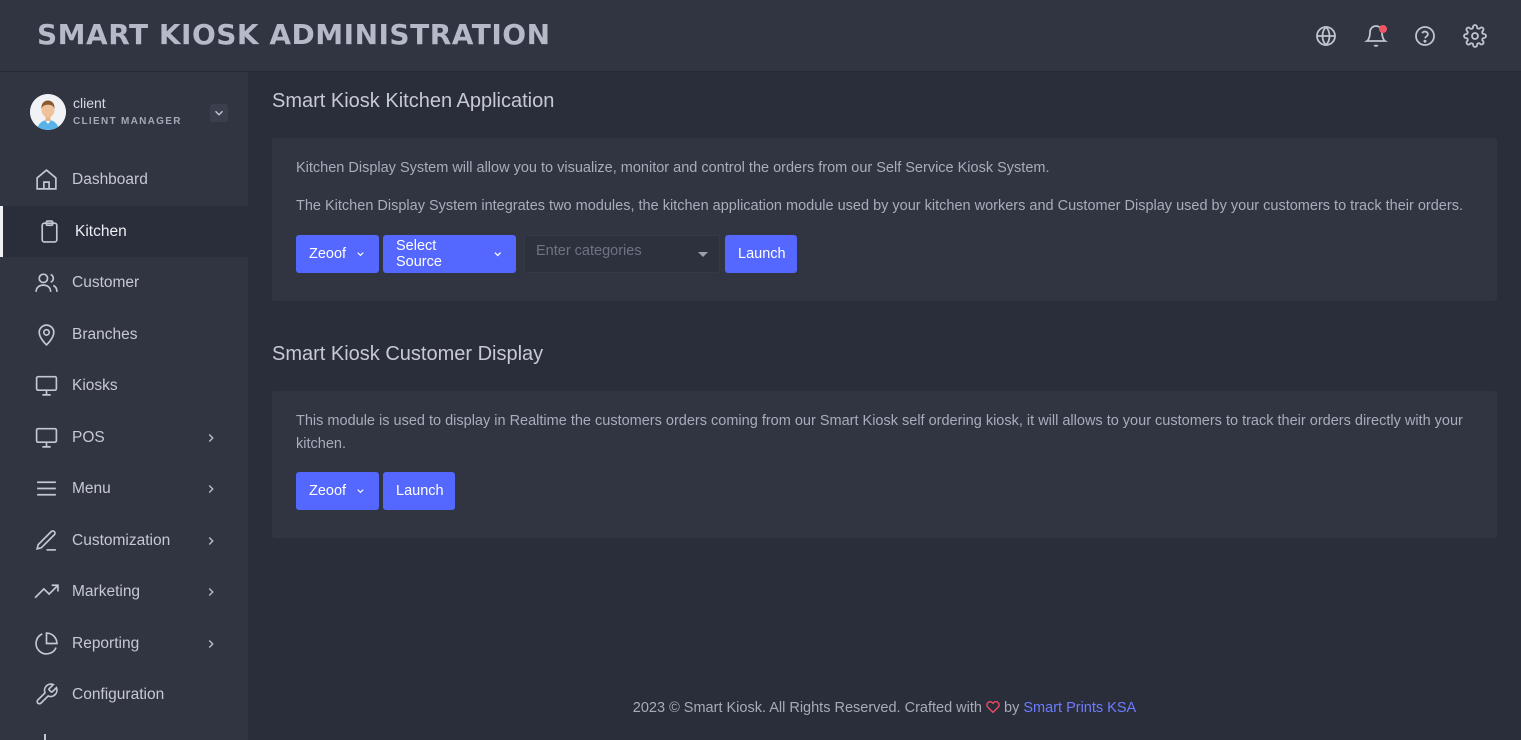 The image size is (1521, 740). I want to click on customer-display-section-title: Smart Kiosk Customer Display, so click(408, 354).